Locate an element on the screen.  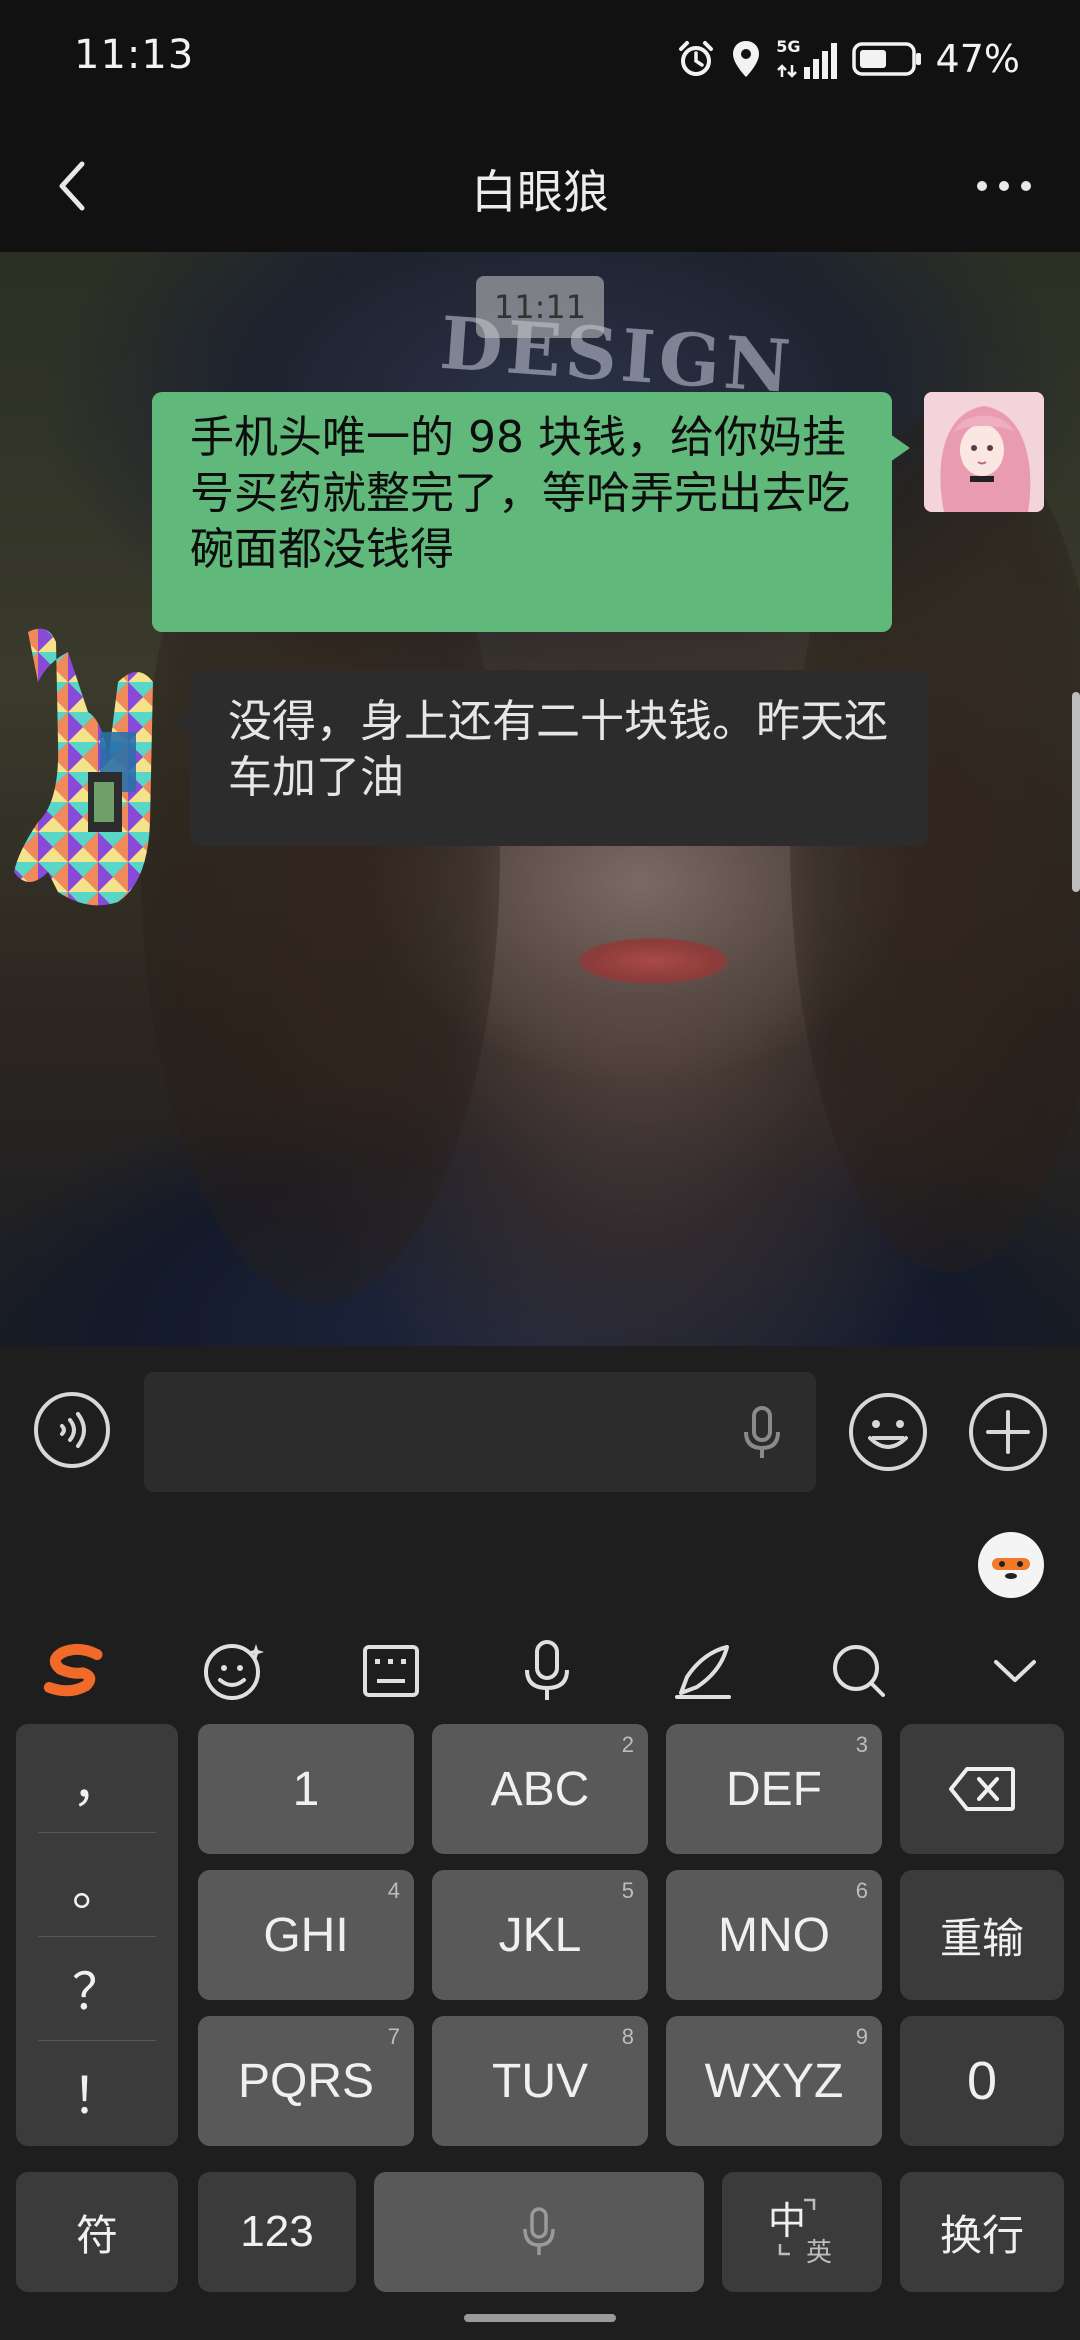
self-avatar is located at coordinates (984, 452).